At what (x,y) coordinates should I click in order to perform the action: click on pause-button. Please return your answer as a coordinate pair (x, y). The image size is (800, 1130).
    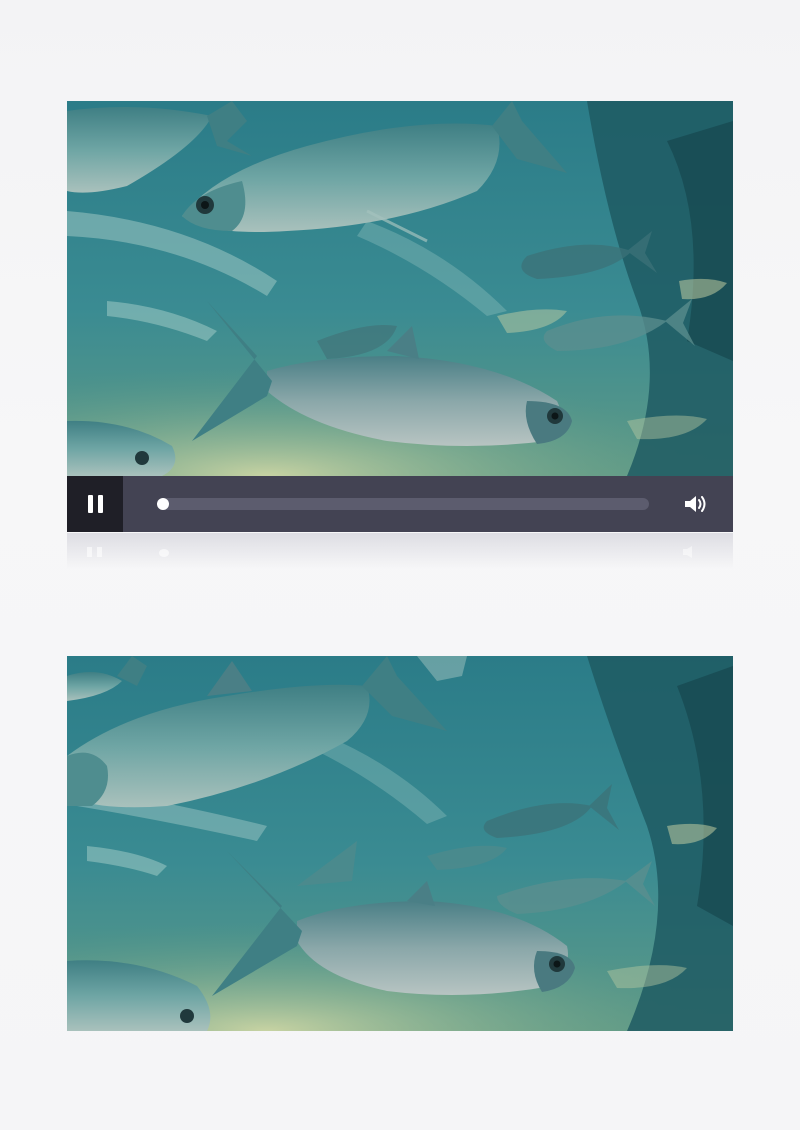
    Looking at the image, I should click on (95, 504).